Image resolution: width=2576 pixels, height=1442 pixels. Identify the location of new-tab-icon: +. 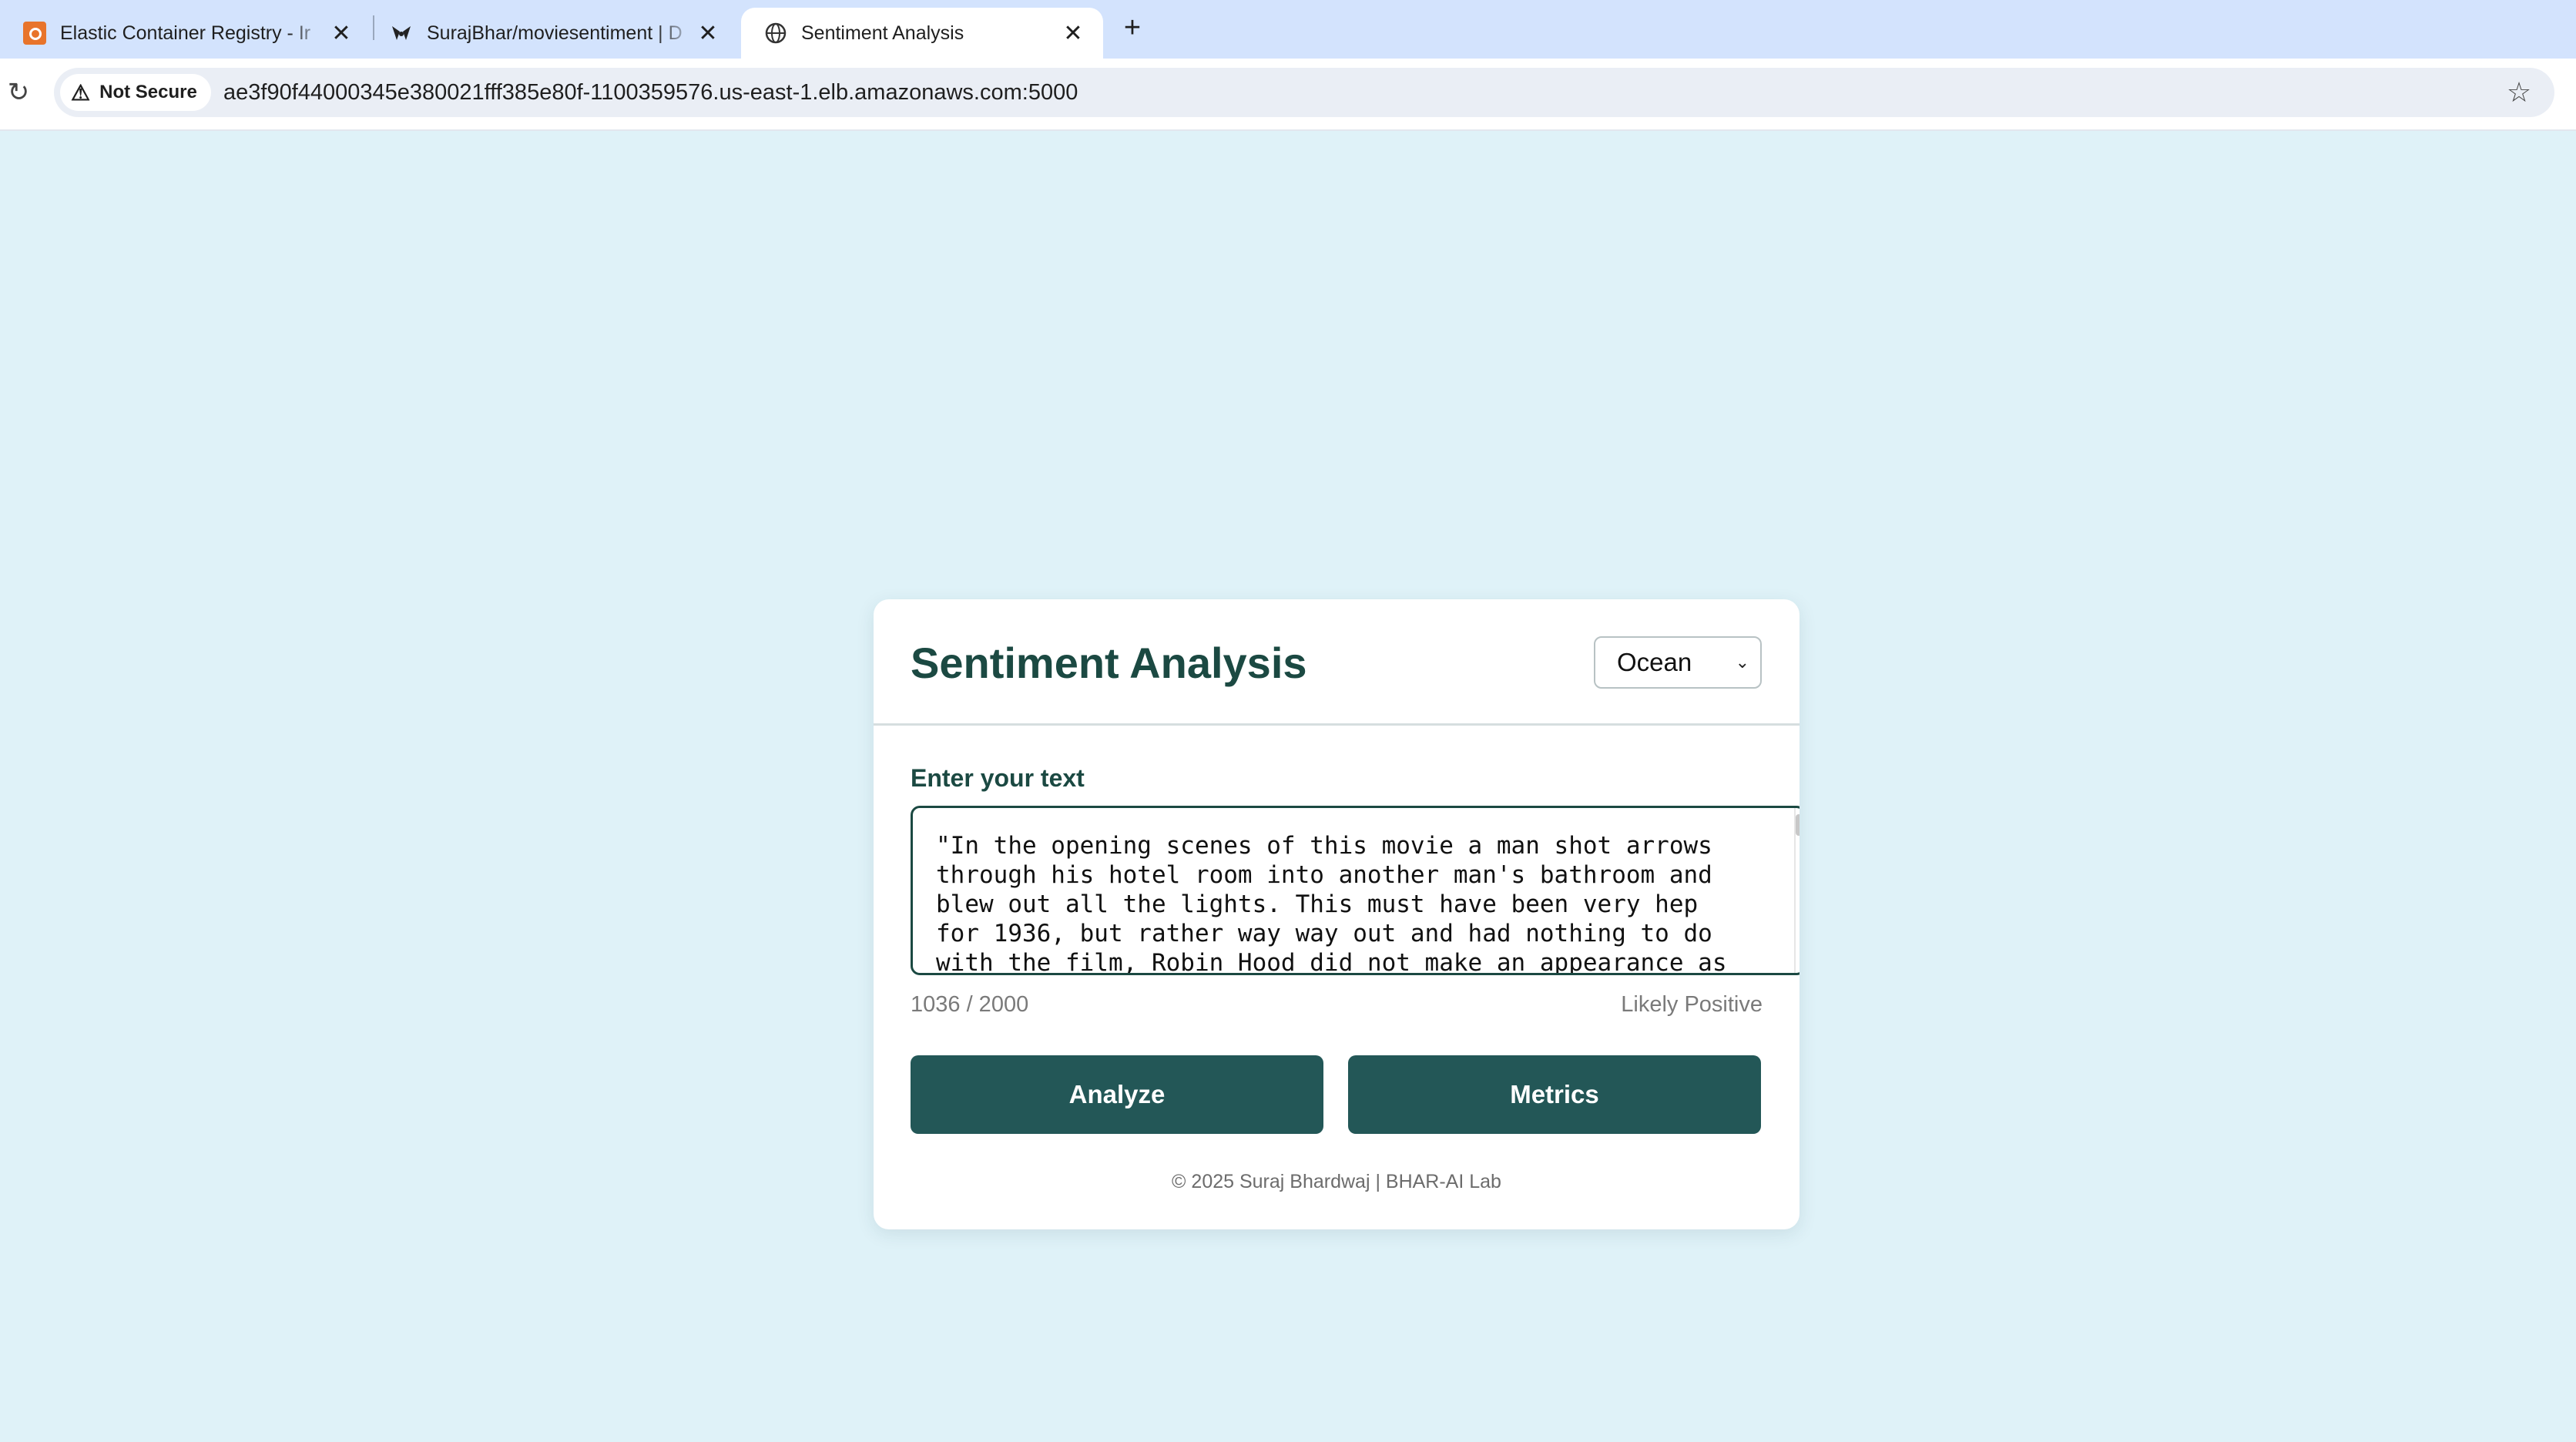
(1132, 28).